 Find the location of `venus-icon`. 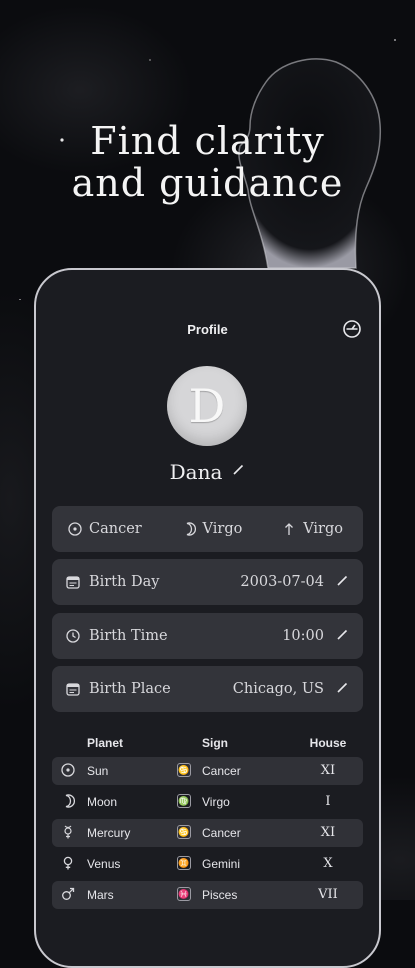

venus-icon is located at coordinates (68, 864).